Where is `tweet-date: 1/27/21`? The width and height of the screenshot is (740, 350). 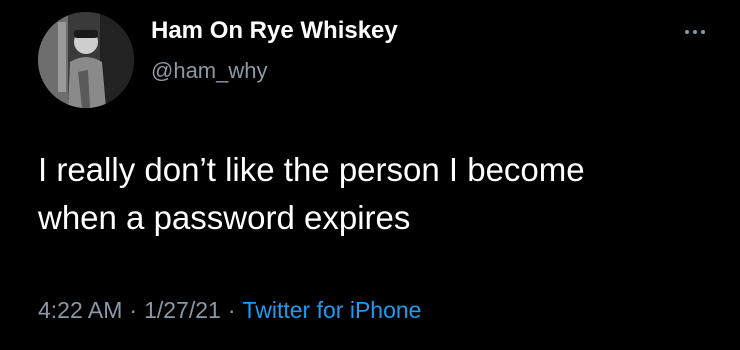
tweet-date: 1/27/21 is located at coordinates (182, 310).